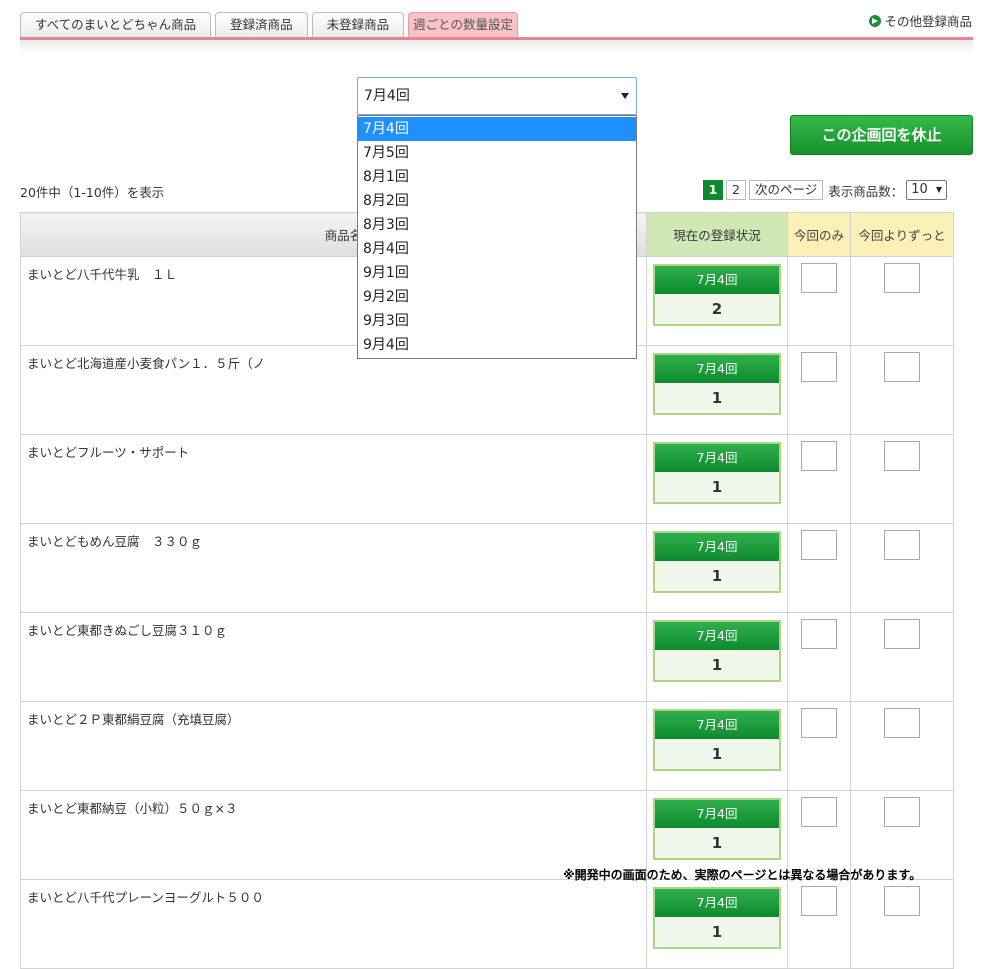 The image size is (990, 969). I want to click on status-box: 7月4回 2, so click(717, 295).